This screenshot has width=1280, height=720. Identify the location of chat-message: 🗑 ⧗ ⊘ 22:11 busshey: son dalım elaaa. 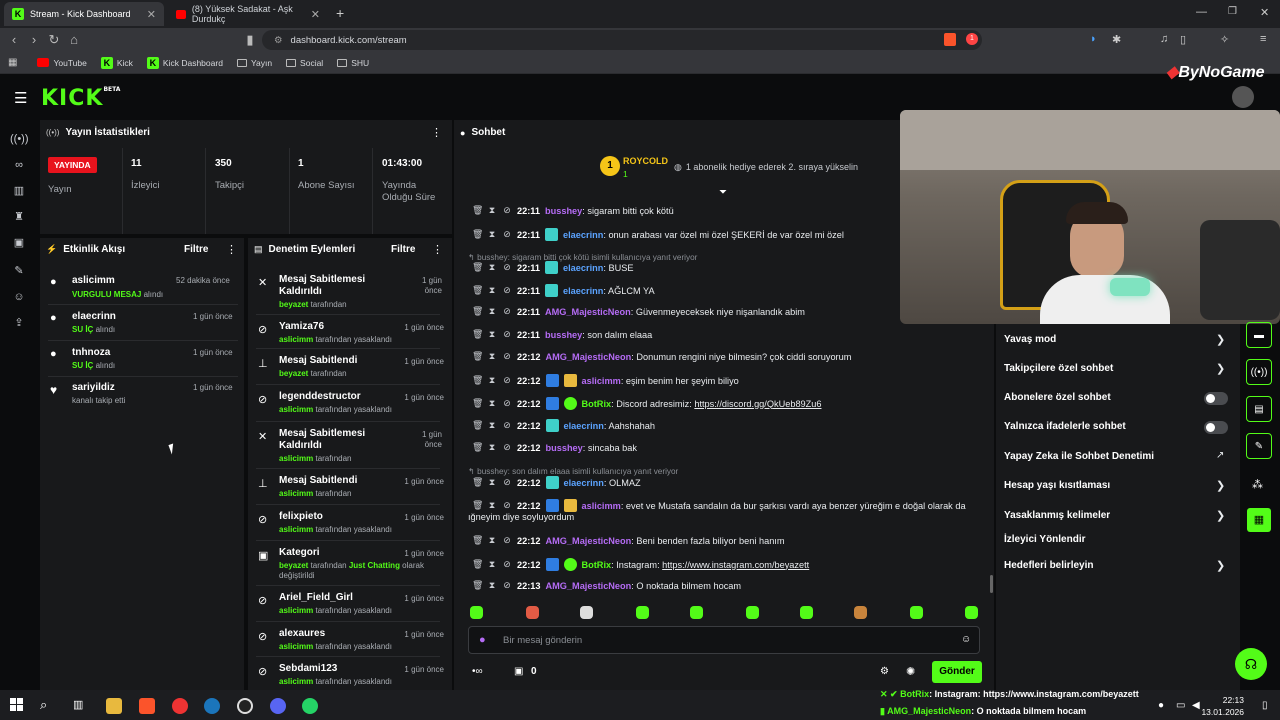
(562, 334).